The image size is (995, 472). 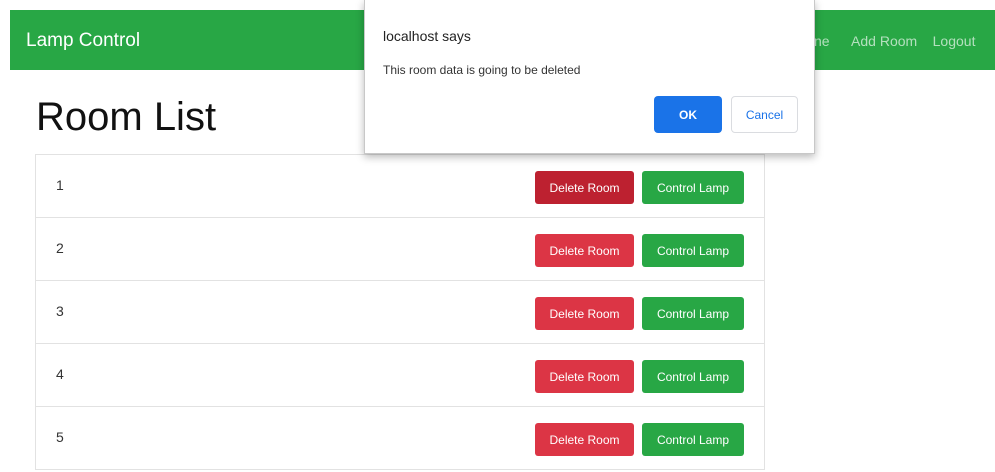 I want to click on room-row-2: 2 Delete Room Control Lamp, so click(x=400, y=249).